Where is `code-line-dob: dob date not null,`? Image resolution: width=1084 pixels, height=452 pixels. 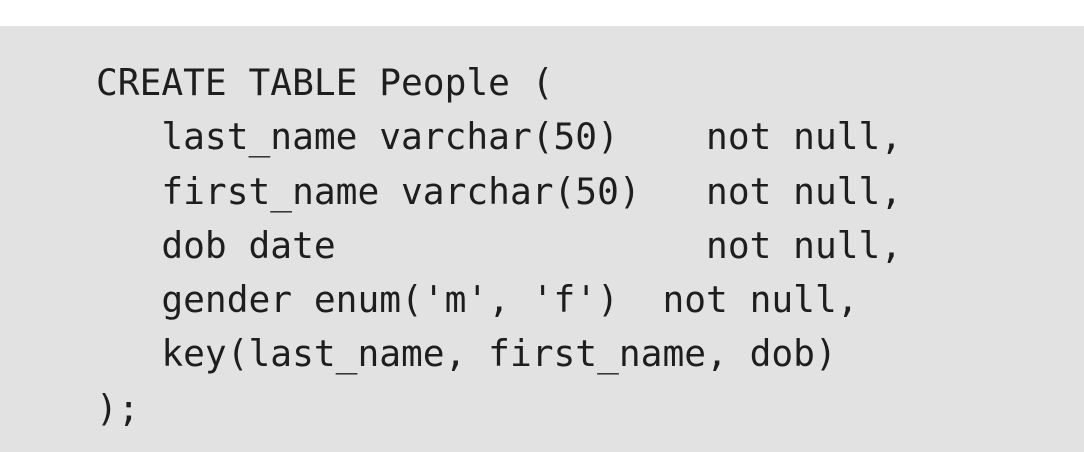
code-line-dob: dob date not null, is located at coordinates (499, 245).